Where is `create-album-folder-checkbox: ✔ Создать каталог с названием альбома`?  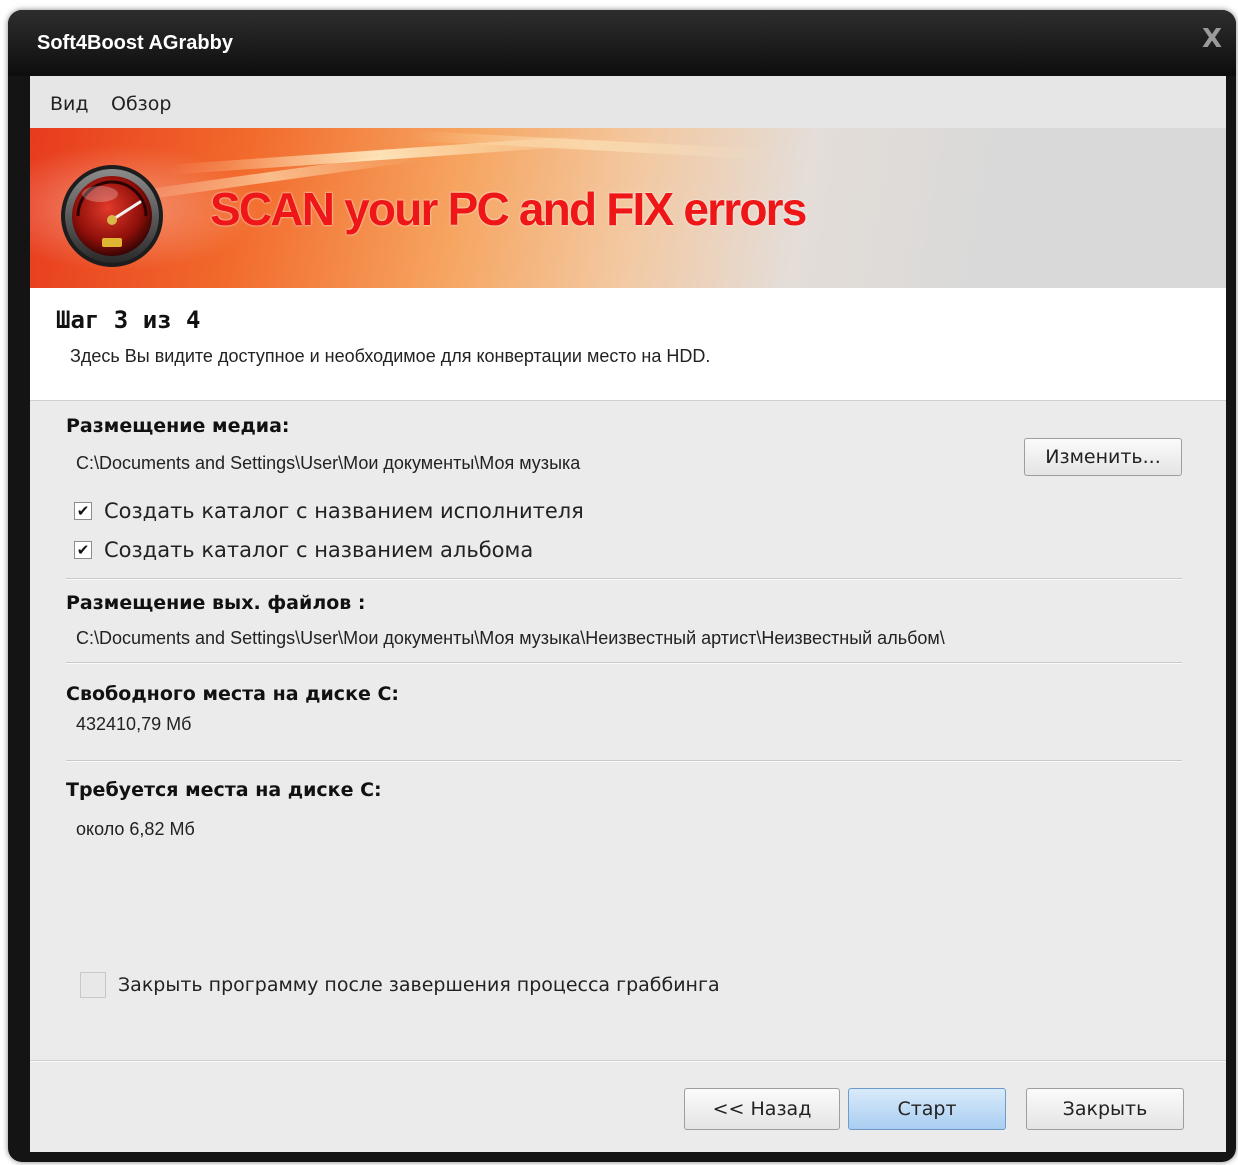
create-album-folder-checkbox: ✔ Создать каталог с названием альбома is located at coordinates (303, 550).